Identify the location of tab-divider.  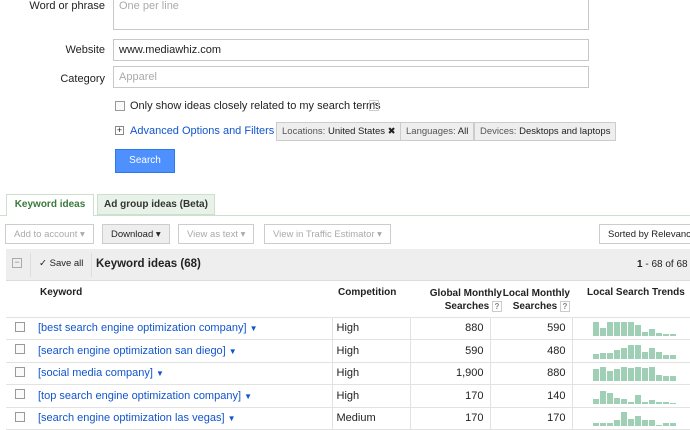
(345, 215).